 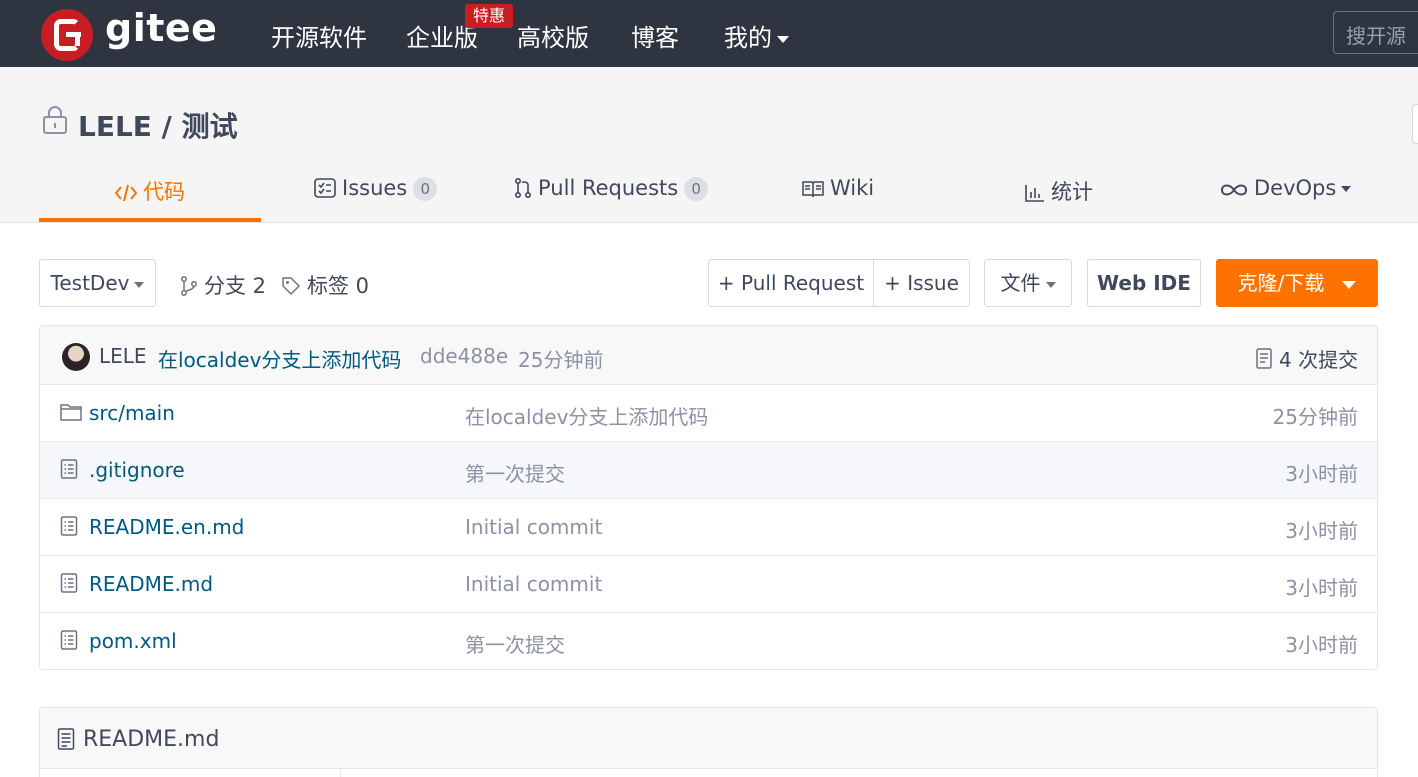 What do you see at coordinates (71, 412) in the screenshot?
I see `folder-icon` at bounding box center [71, 412].